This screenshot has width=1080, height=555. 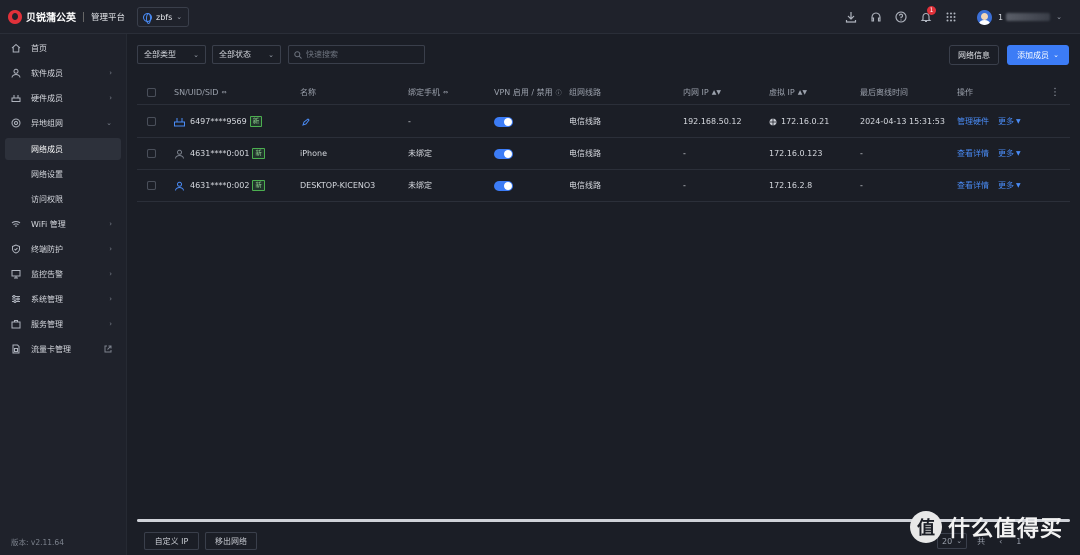 What do you see at coordinates (63, 299) in the screenshot?
I see `sidebar-item-system-management: 系统管理 ›` at bounding box center [63, 299].